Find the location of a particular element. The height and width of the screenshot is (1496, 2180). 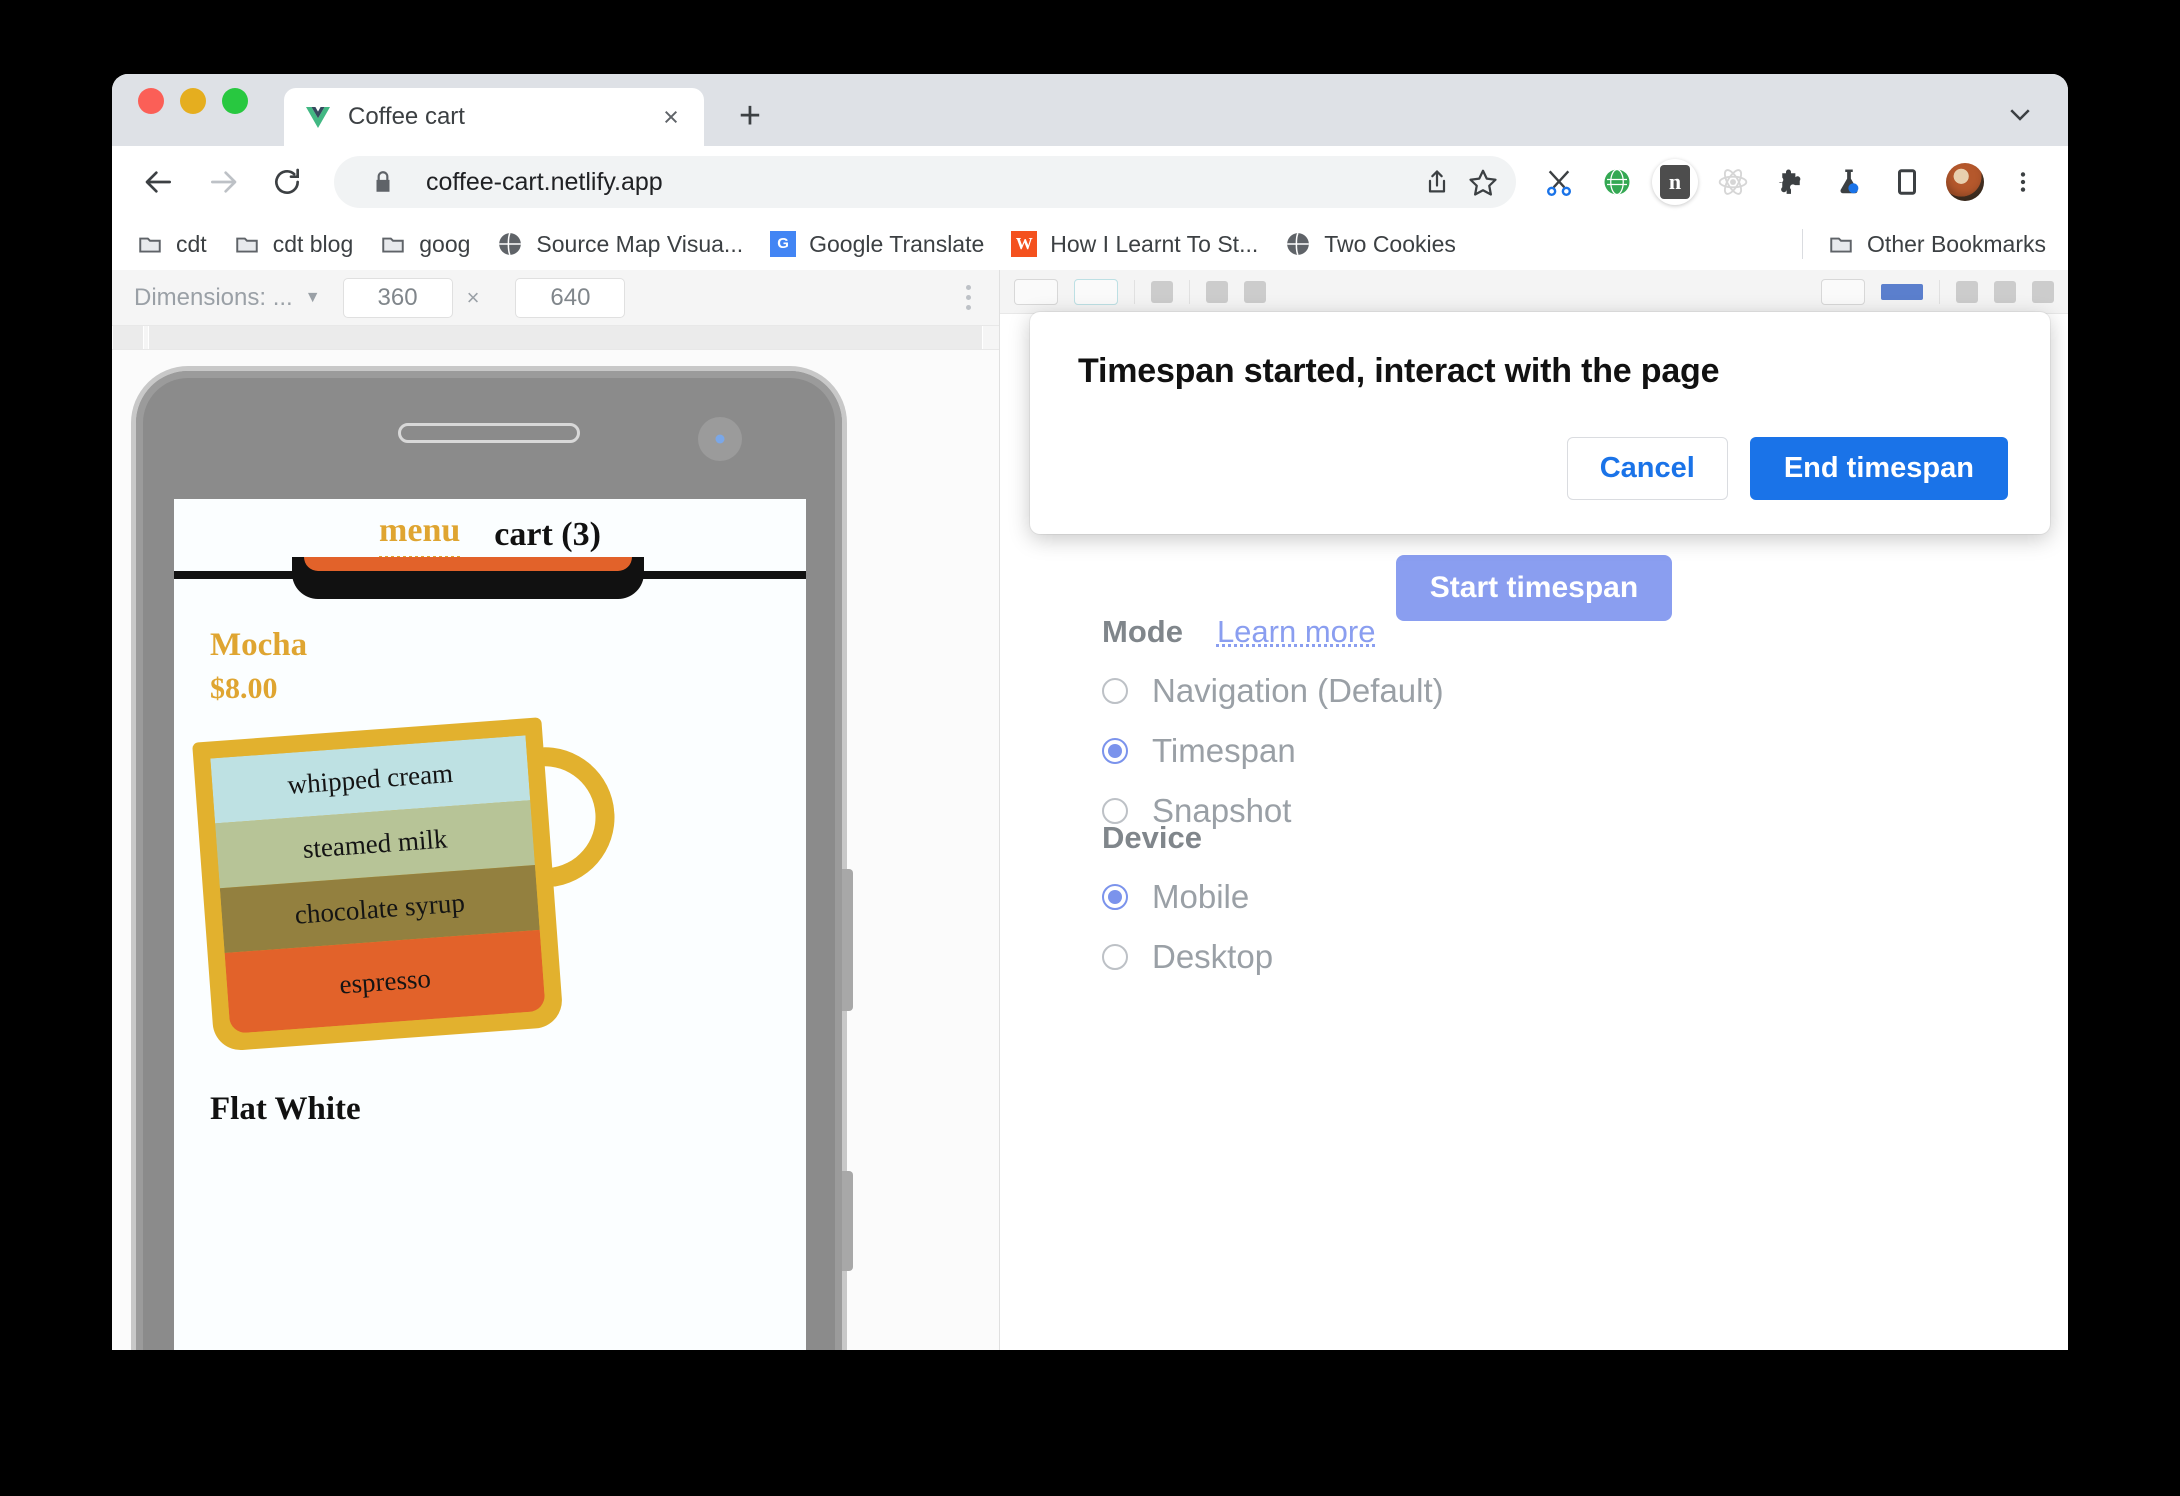

mode-option-navigation: Navigation (Default) is located at coordinates (1273, 691).